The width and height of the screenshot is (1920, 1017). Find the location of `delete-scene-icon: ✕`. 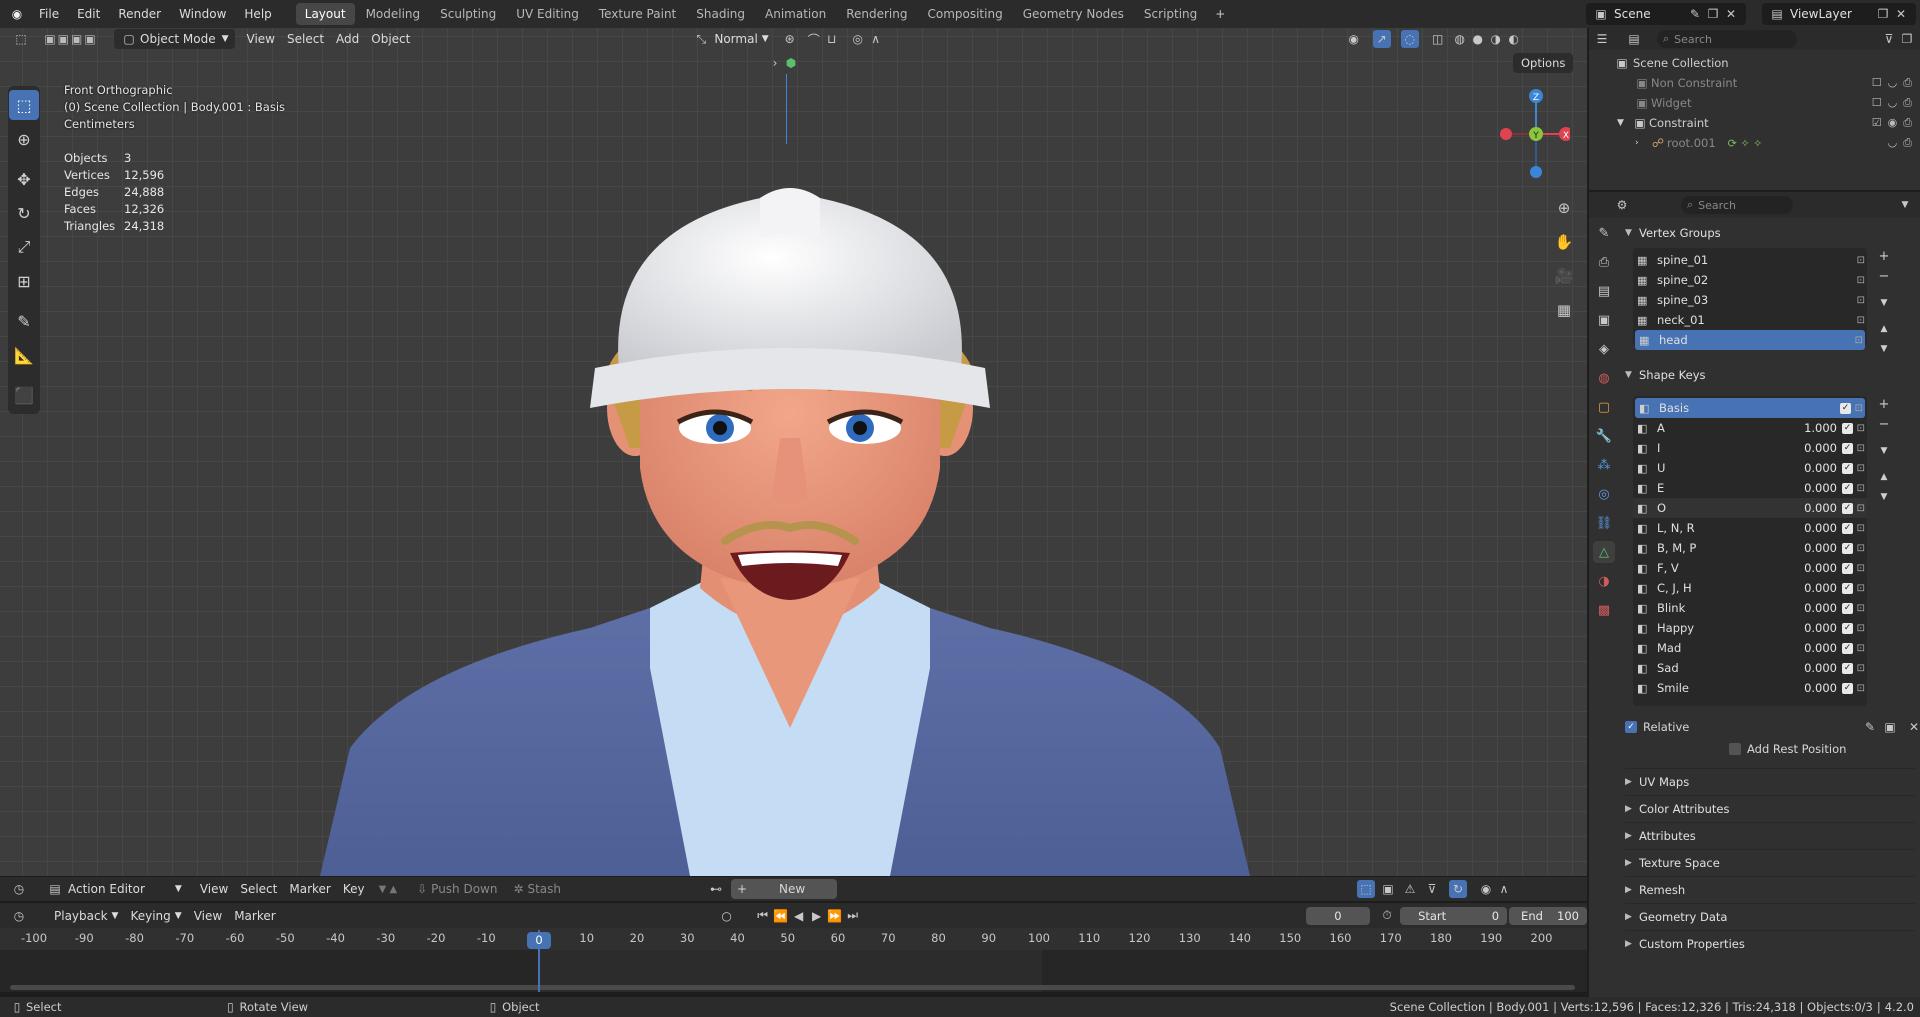

delete-scene-icon: ✕ is located at coordinates (1731, 14).